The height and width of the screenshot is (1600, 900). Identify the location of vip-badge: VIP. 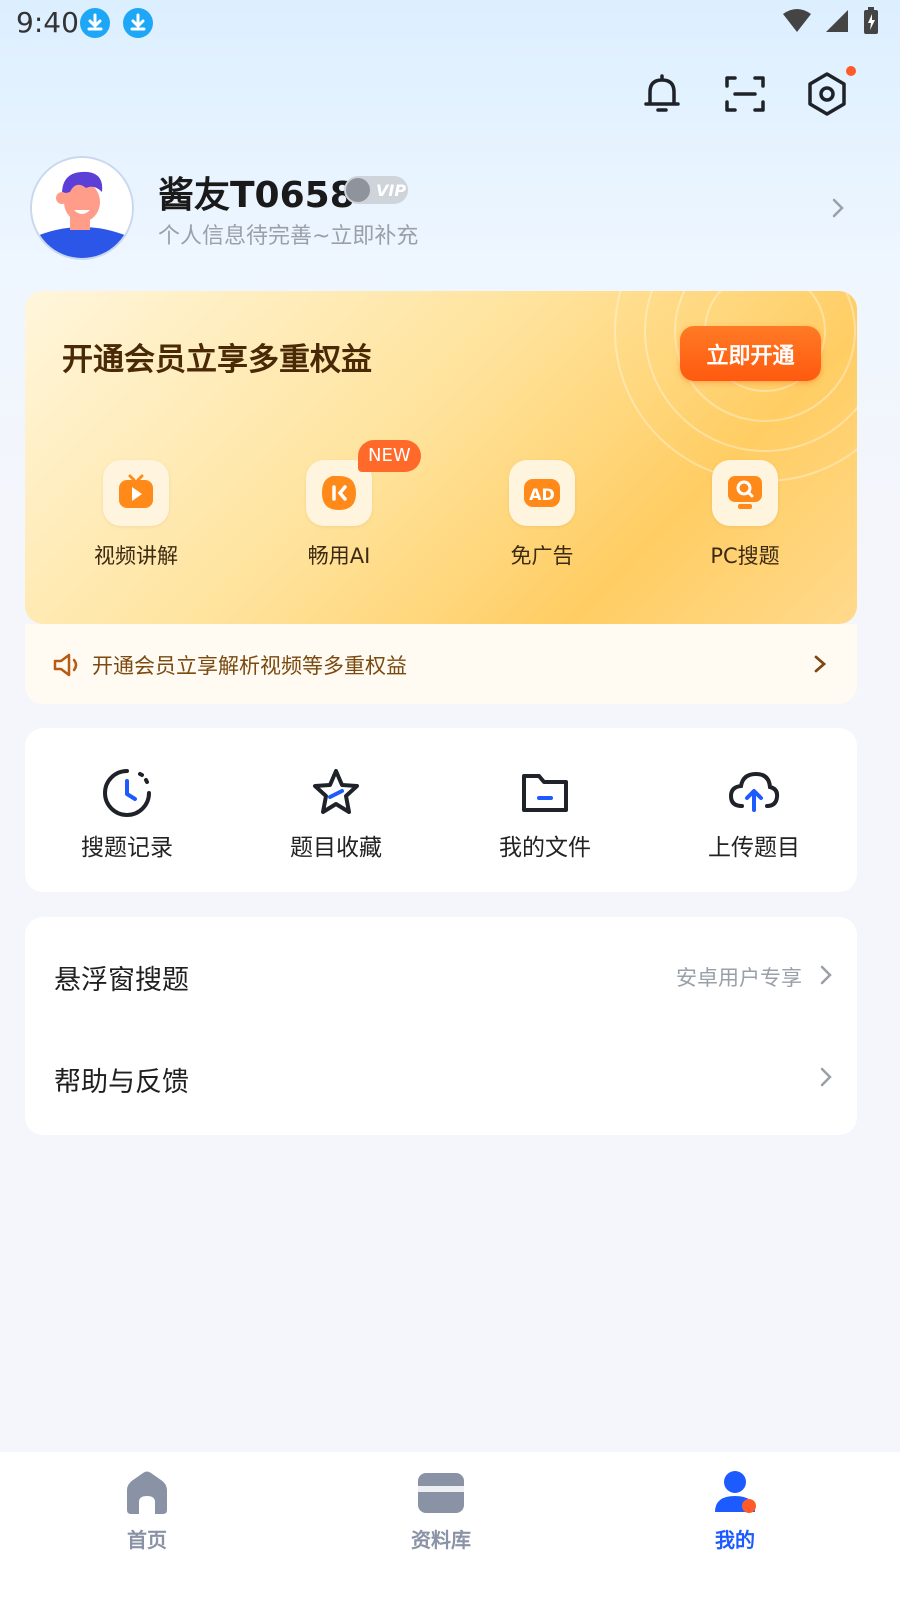
(376, 190).